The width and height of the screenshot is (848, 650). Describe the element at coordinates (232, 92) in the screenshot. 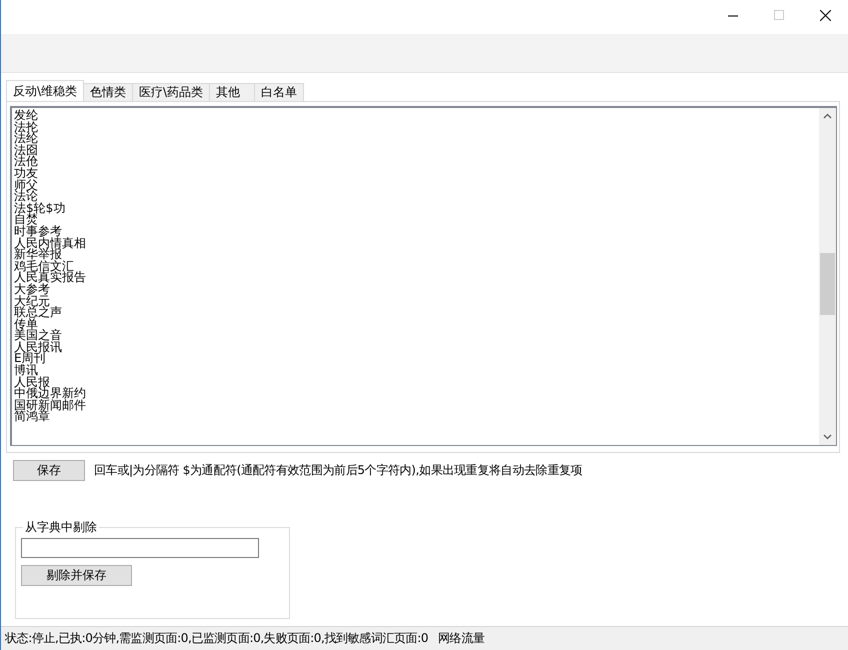

I see `tab: 其他` at that location.